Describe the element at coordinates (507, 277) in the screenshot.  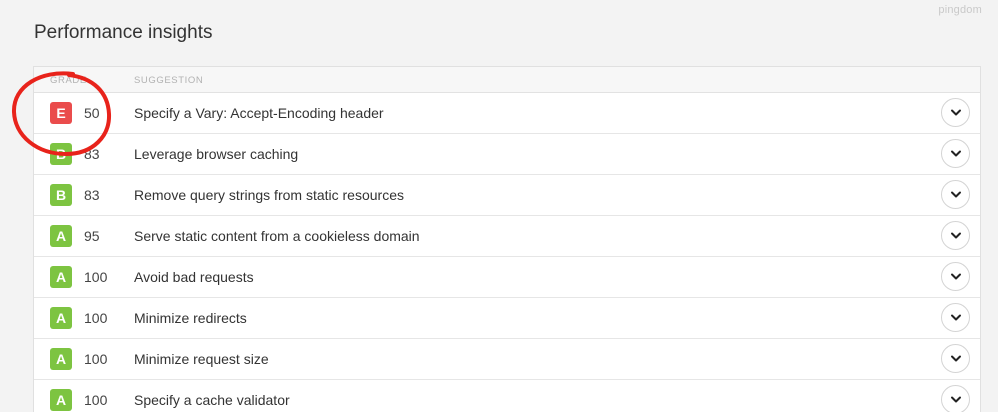
I see `table-row: A 100 Avoid bad requests` at that location.